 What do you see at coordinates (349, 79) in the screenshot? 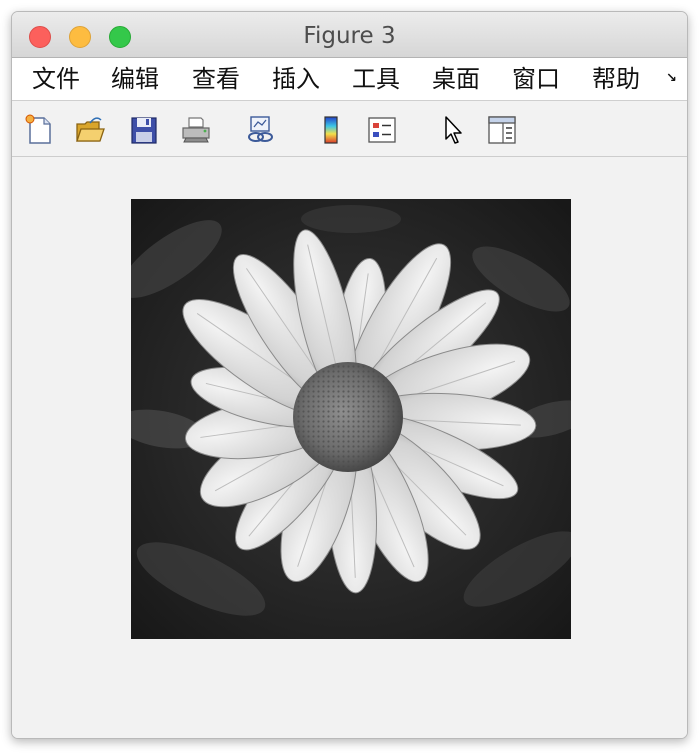
I see `menu-bar: 文件 编辑 查看 插入 工具 桌面 窗口 帮助 ↘` at bounding box center [349, 79].